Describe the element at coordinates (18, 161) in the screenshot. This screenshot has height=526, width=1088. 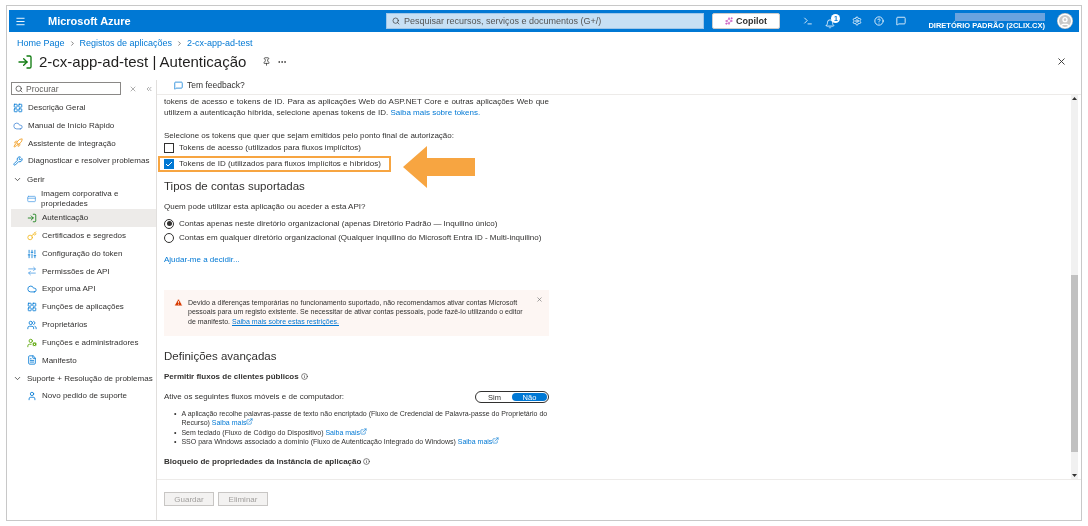
I see `wrench-icon` at that location.